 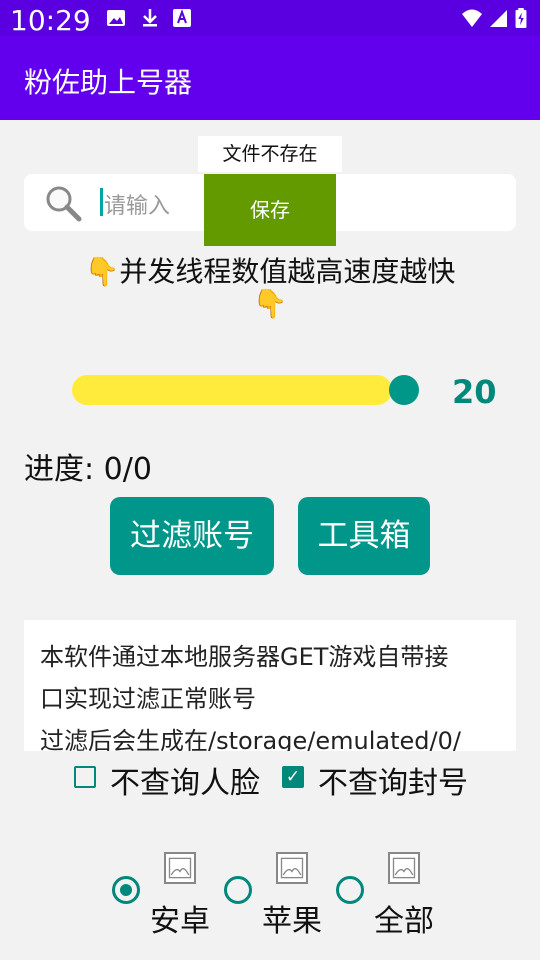 What do you see at coordinates (182, 18) in the screenshot?
I see `a-box-icon` at bounding box center [182, 18].